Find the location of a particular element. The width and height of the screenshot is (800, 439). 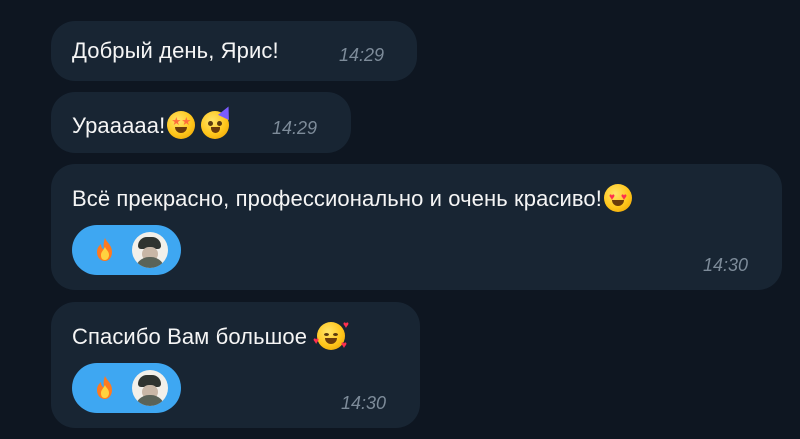

message-bubble: Добрый день, Ярис! 14:29 is located at coordinates (234, 51).